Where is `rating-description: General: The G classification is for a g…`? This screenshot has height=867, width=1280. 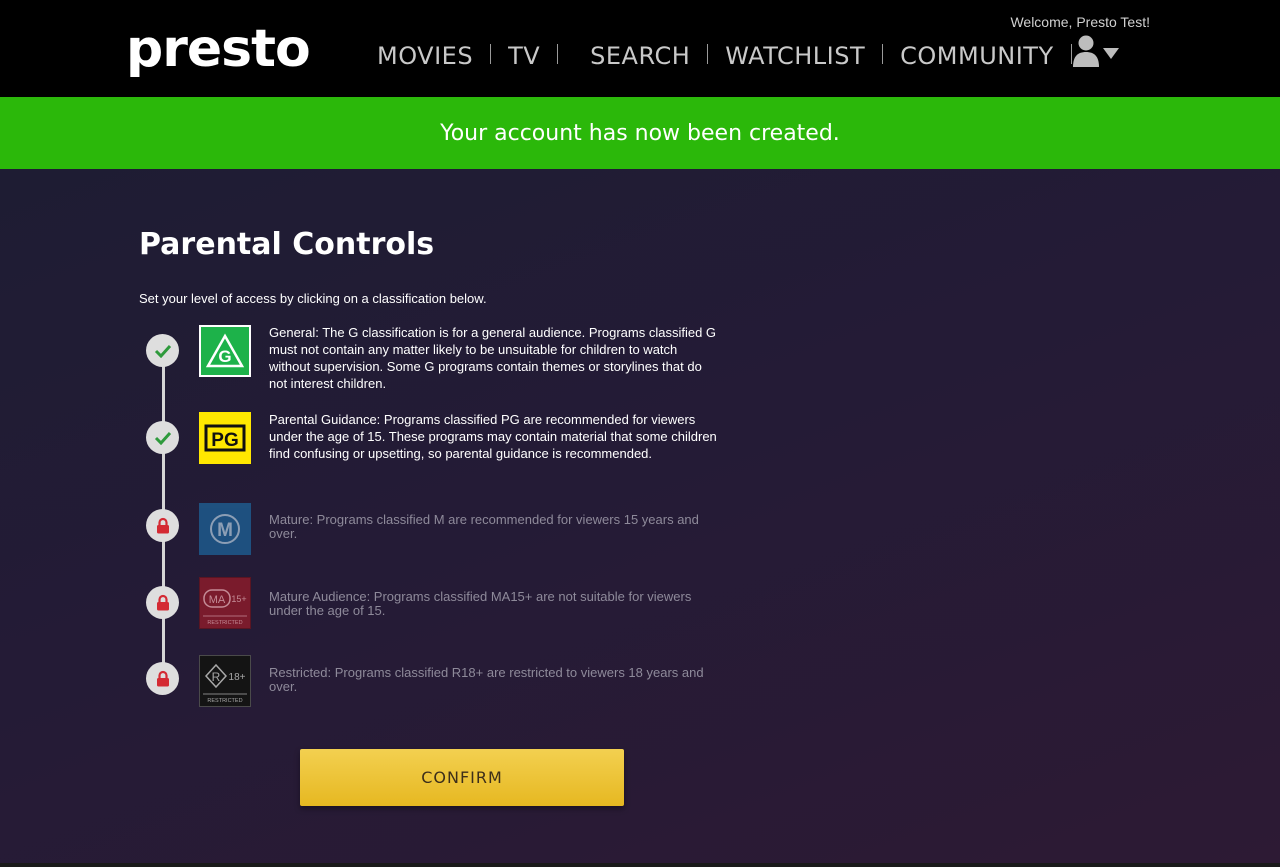 rating-description: General: The G classification is for a g… is located at coordinates (493, 358).